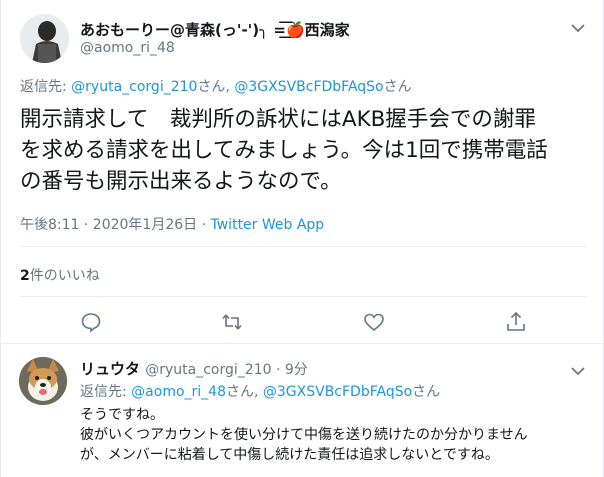 The image size is (604, 477). I want to click on mention-link: @ryuta_corgi_210, so click(134, 87).